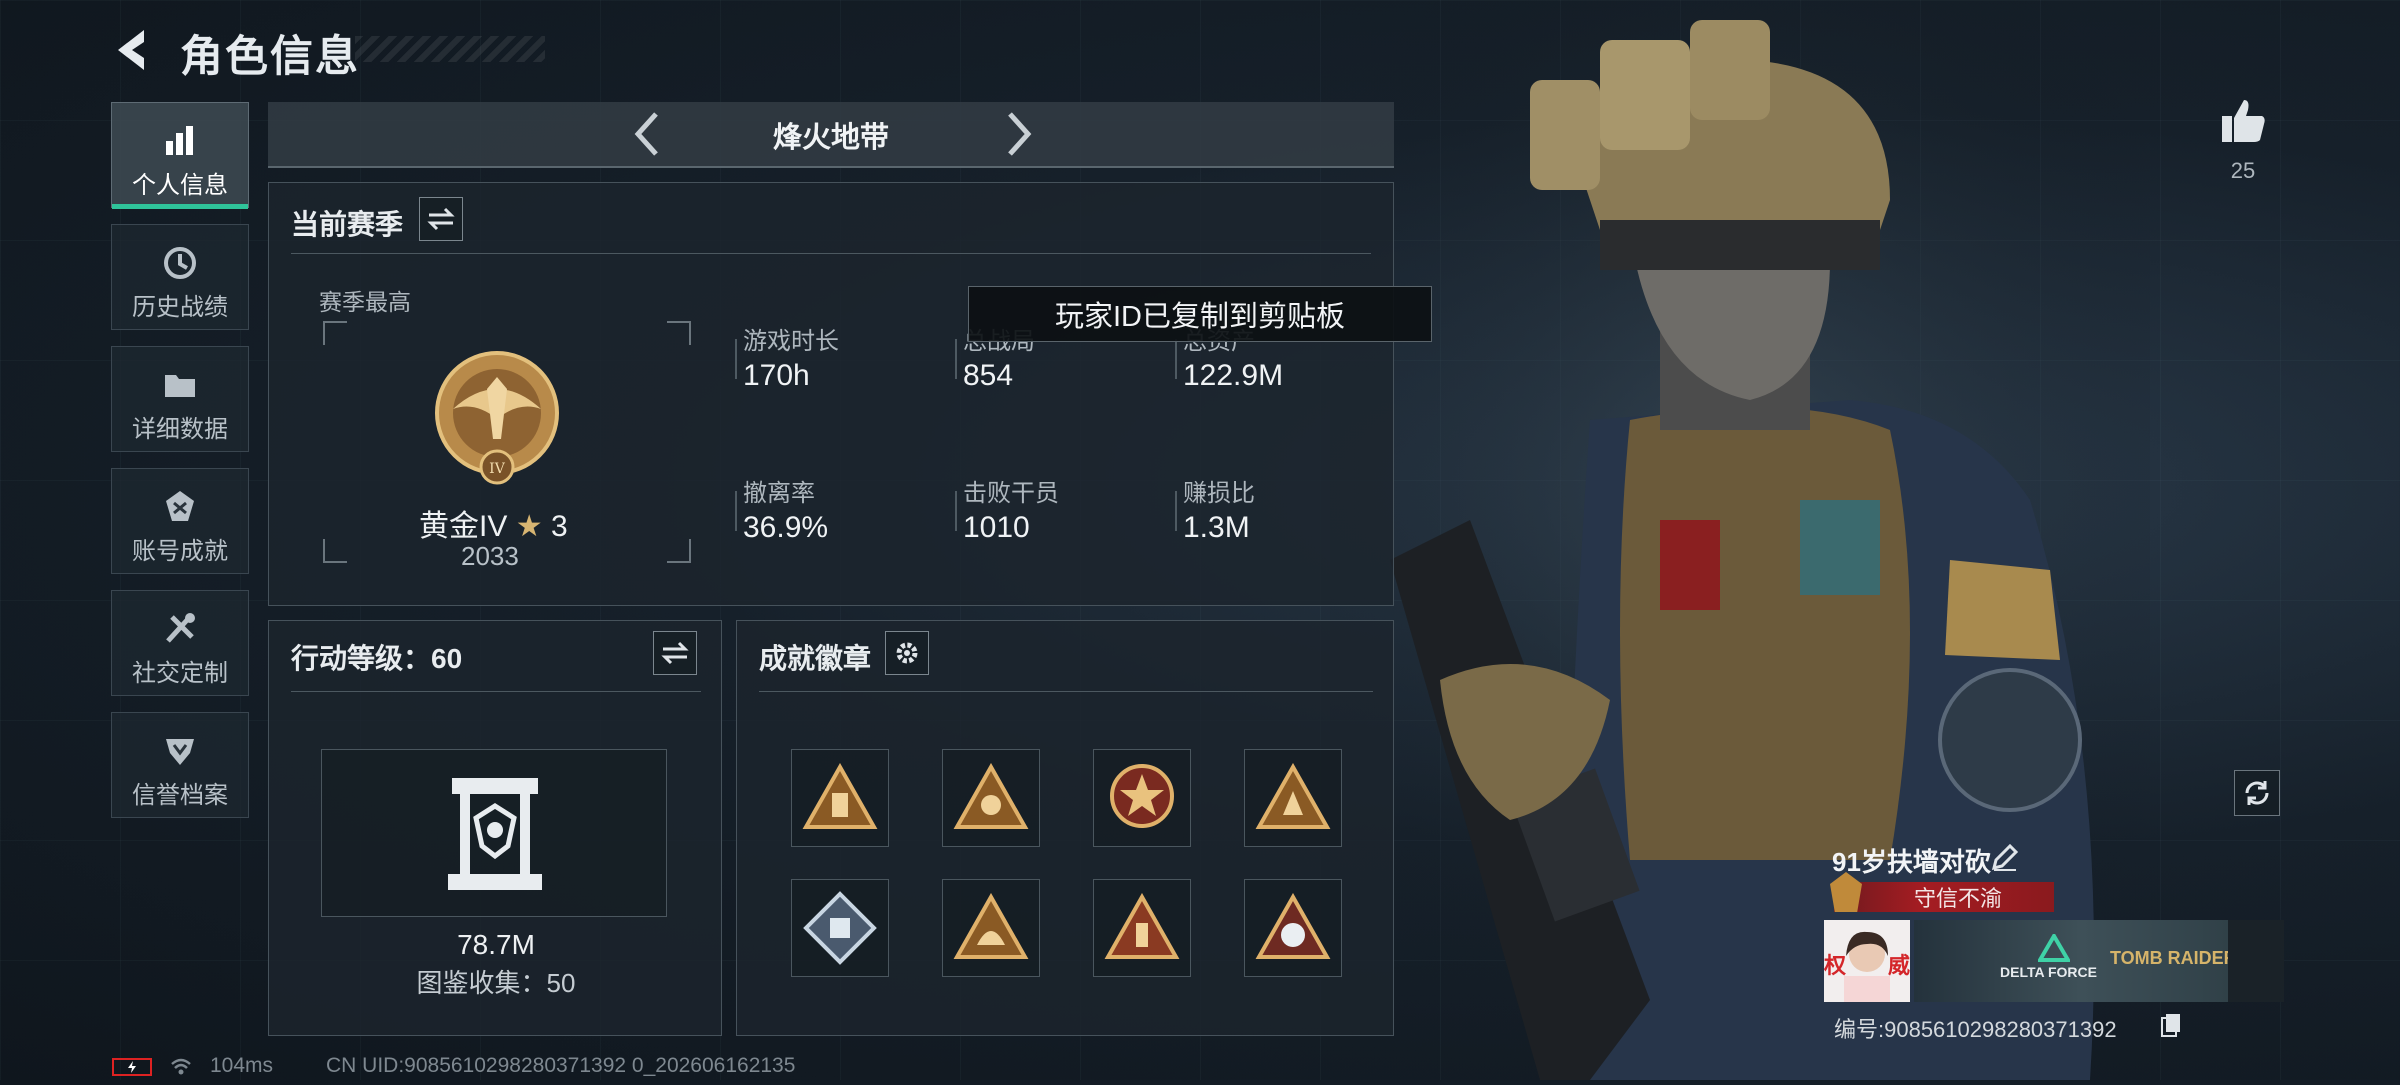  I want to click on gold-rank-icon: IV, so click(497, 418).